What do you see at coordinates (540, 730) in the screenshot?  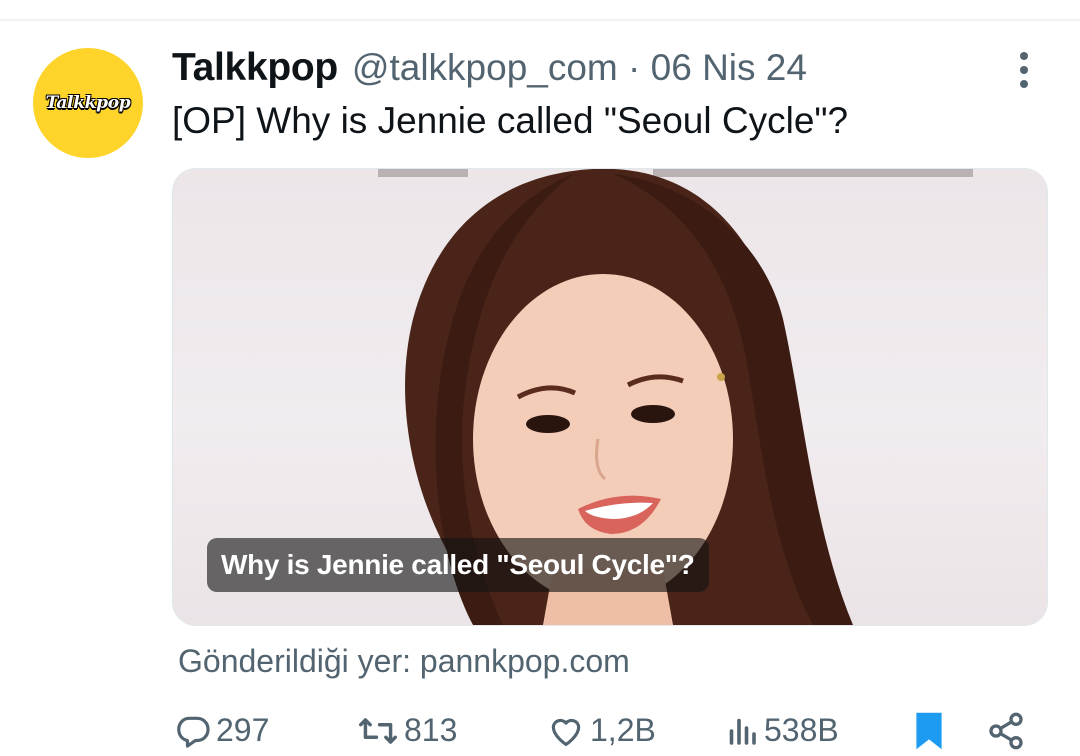 I see `action-bar: 297 813 1,2B 538B` at bounding box center [540, 730].